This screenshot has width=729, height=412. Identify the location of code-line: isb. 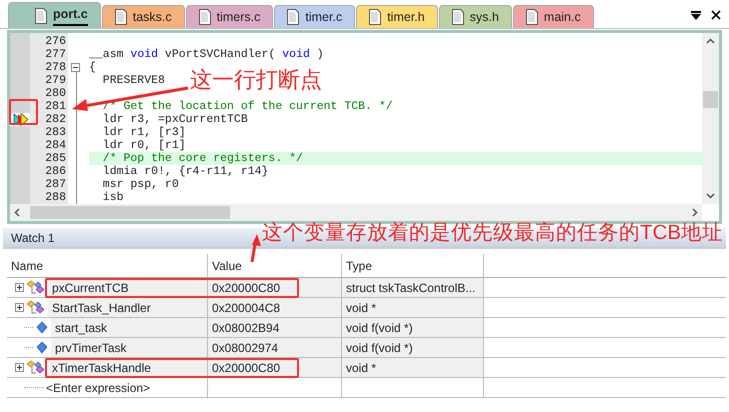
(113, 197).